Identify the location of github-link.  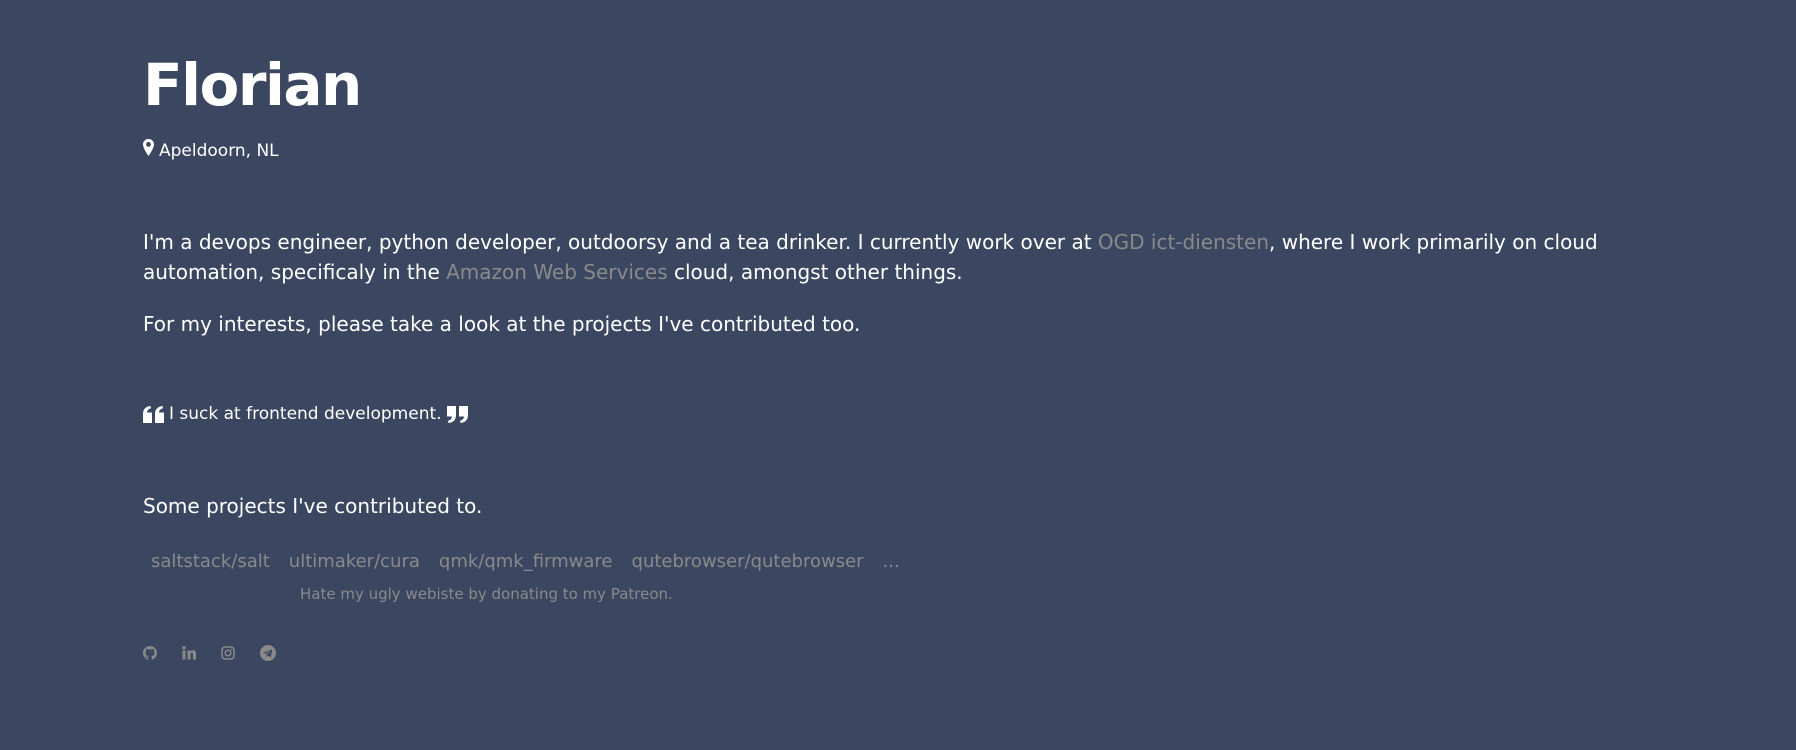
(151, 653).